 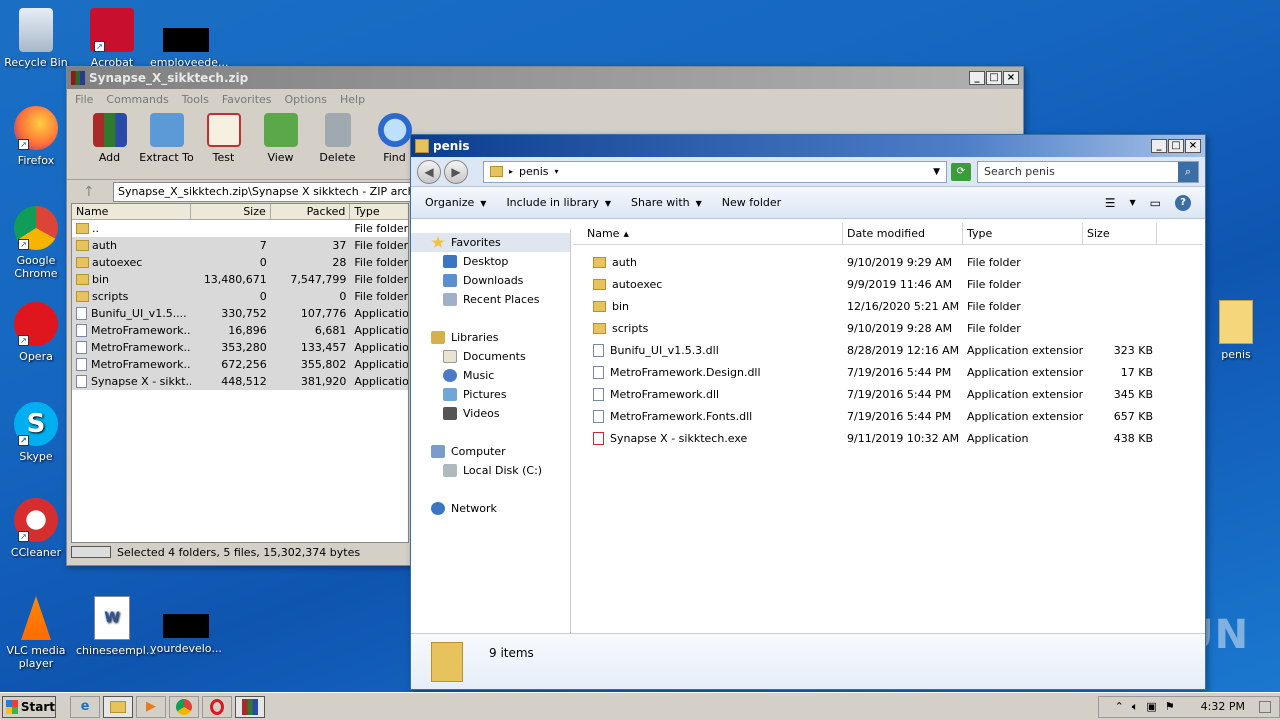 What do you see at coordinates (240, 330) in the screenshot?
I see `table-row: MetroFramework... 16,896 6,681 Application` at bounding box center [240, 330].